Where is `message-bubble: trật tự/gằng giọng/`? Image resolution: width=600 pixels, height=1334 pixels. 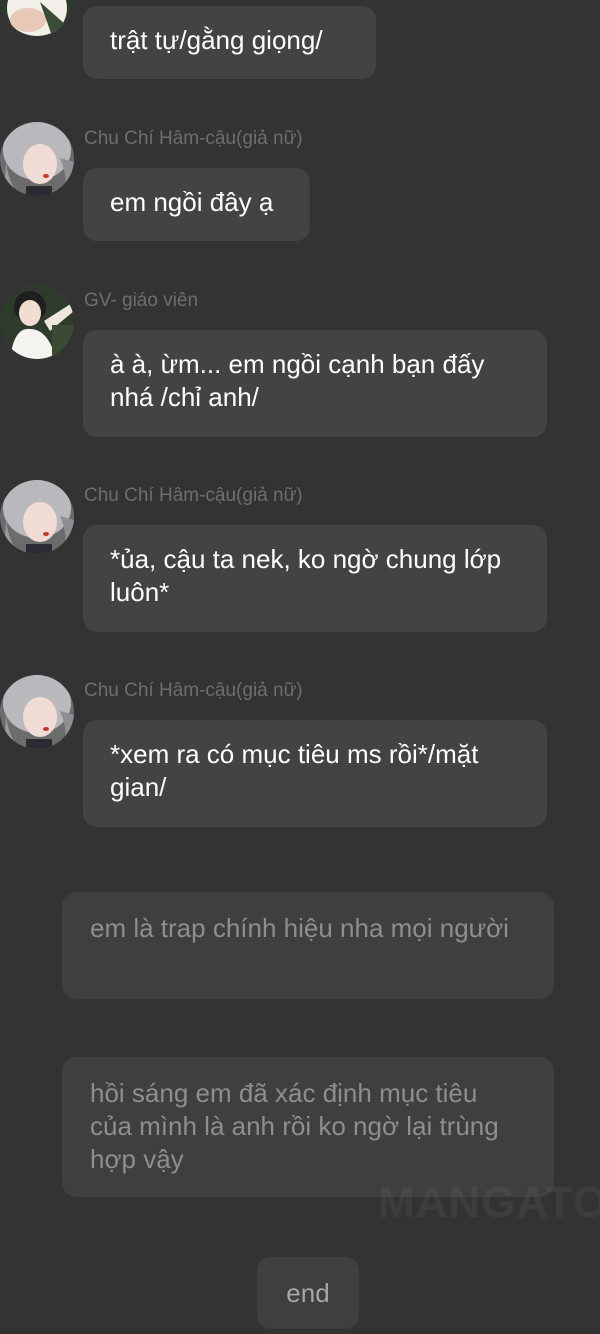 message-bubble: trật tự/gằng giọng/ is located at coordinates (229, 42).